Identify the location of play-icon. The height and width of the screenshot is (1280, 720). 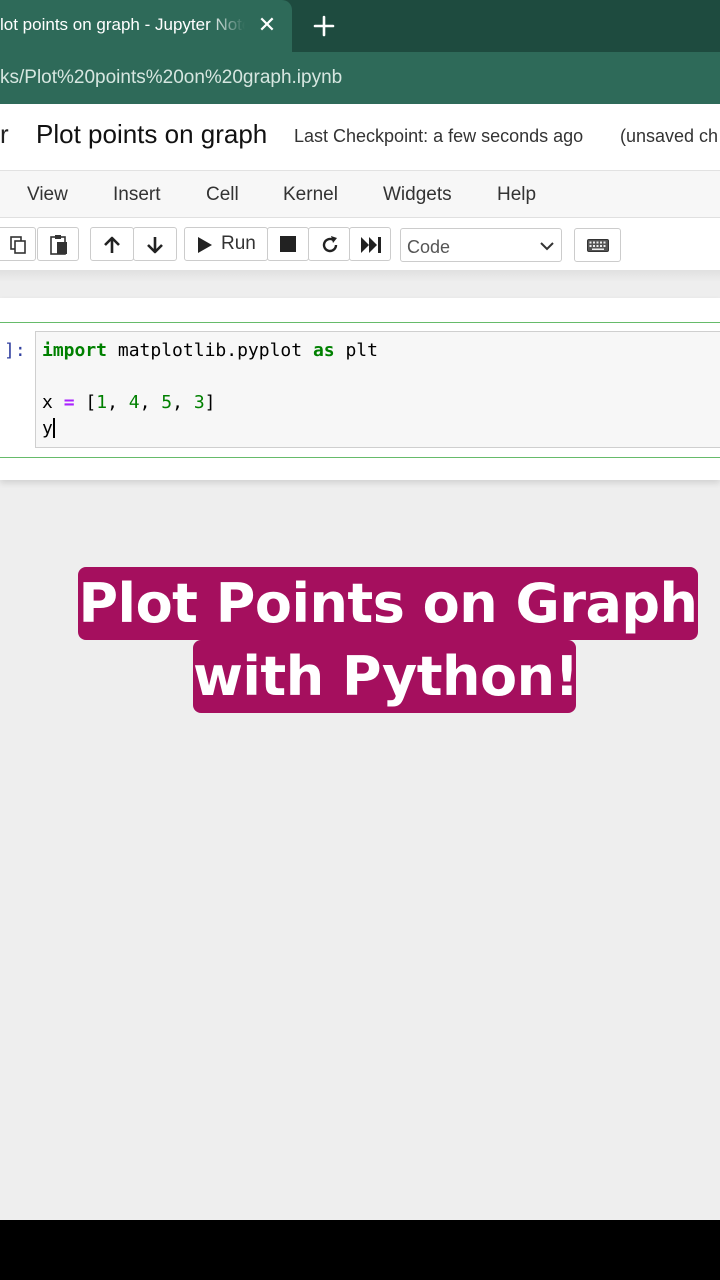
(205, 245).